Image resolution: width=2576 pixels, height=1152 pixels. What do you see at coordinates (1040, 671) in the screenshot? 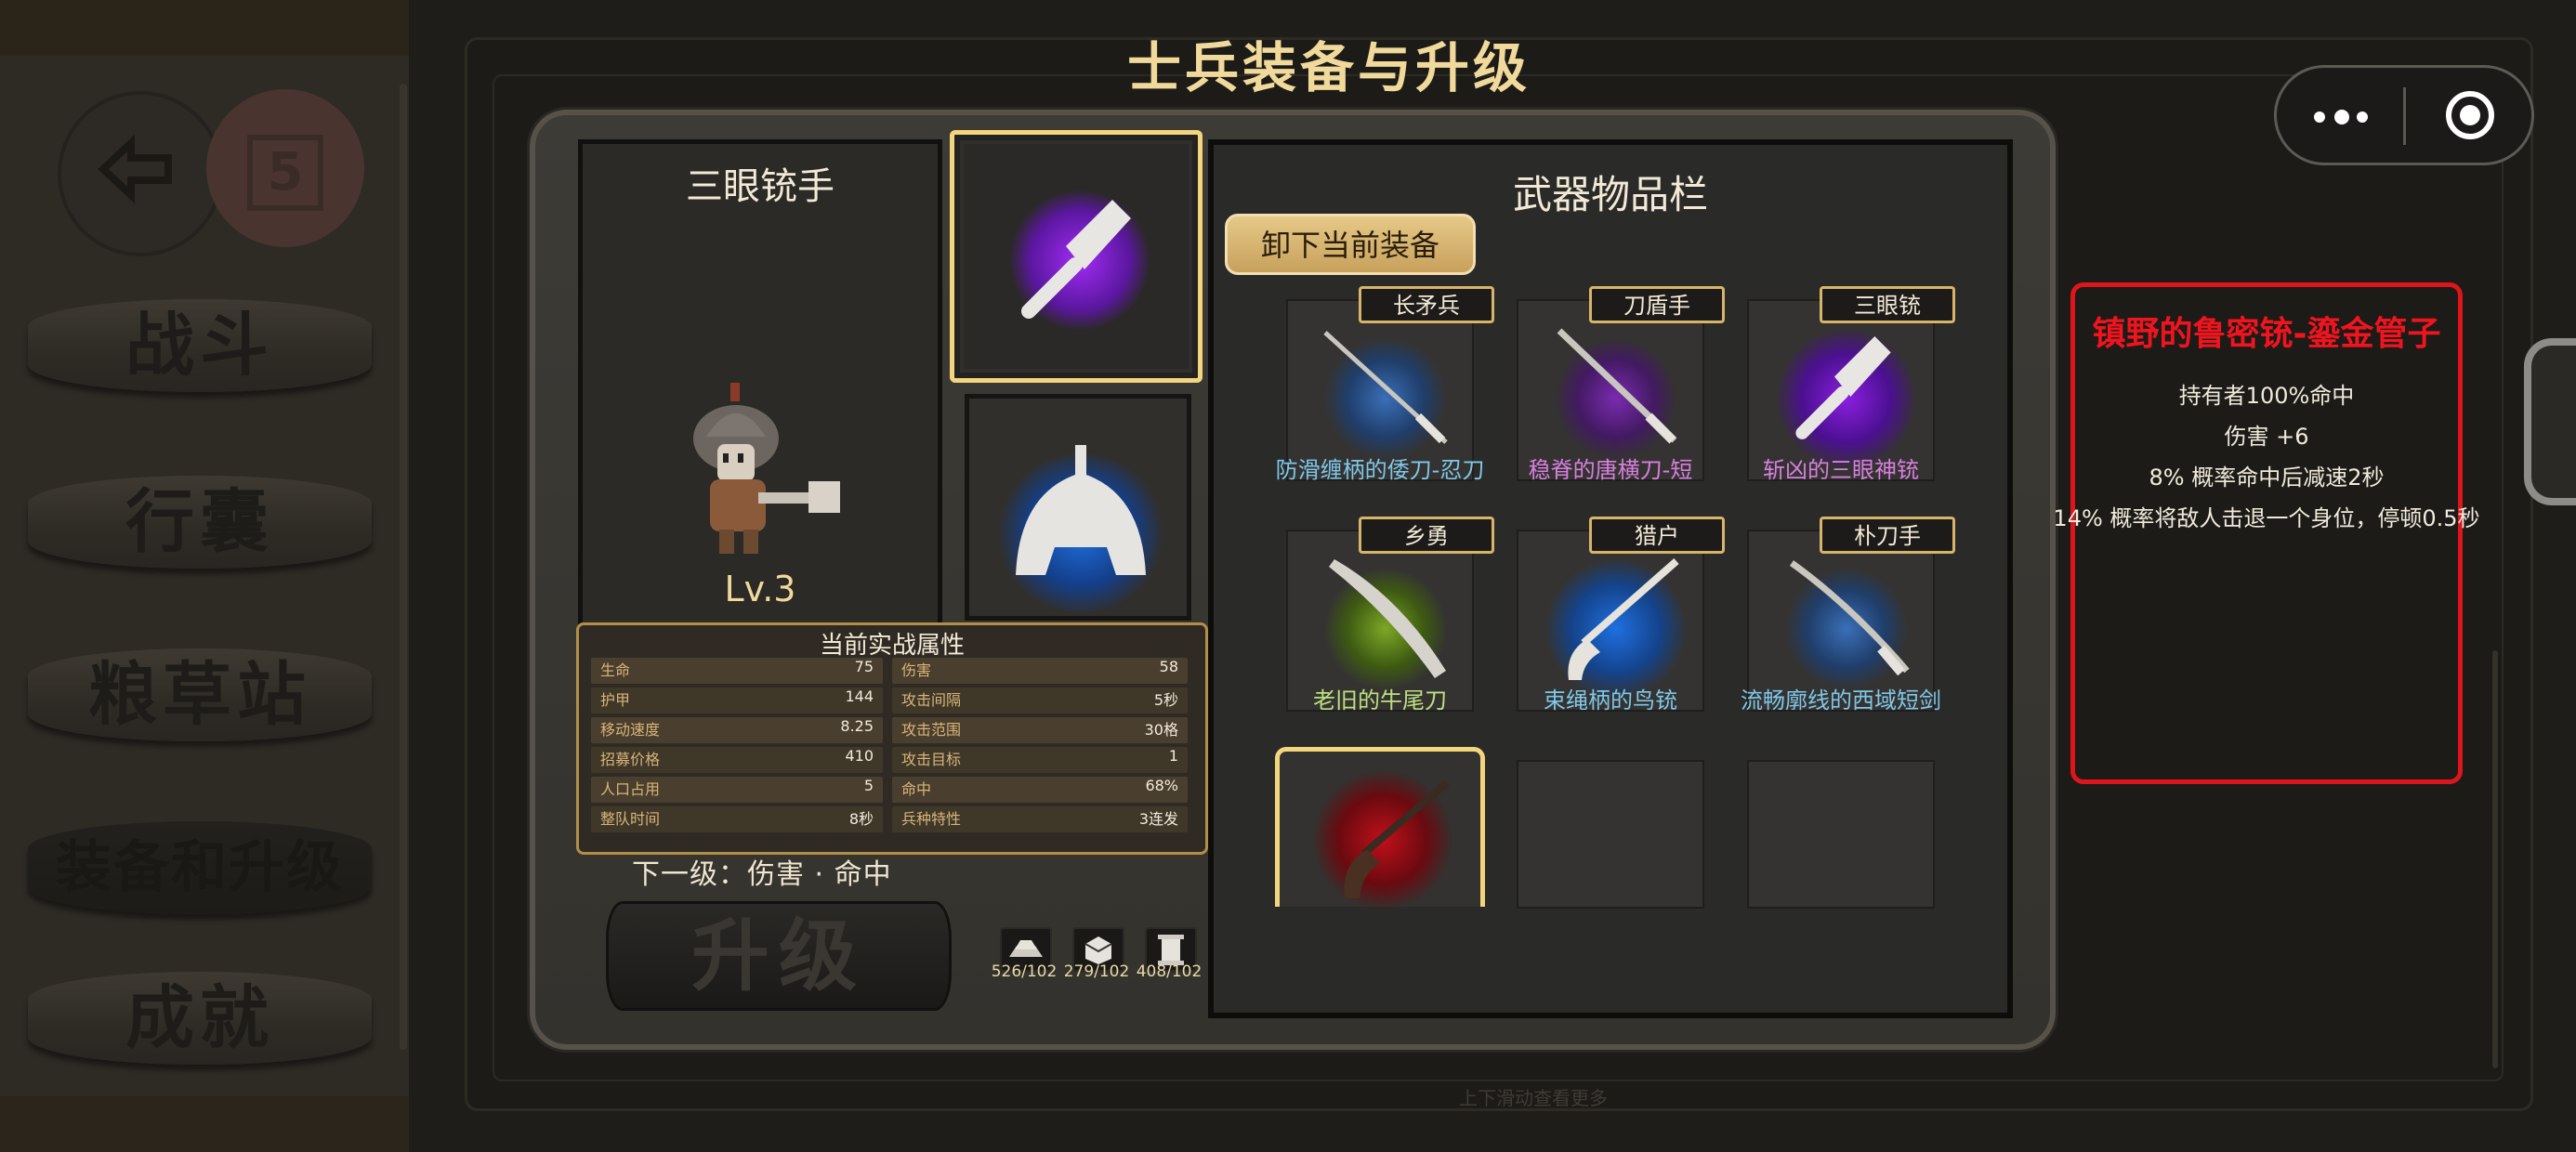
I see `stat-row: 伤害 58` at bounding box center [1040, 671].